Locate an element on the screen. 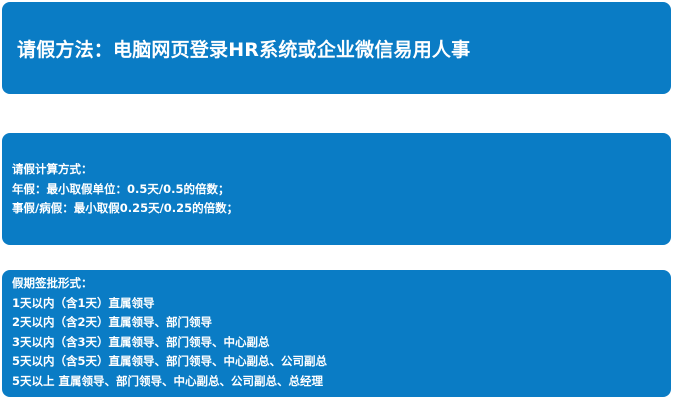  approval-rule-1-day: 1天以内（含1天）直属领导 is located at coordinates (83, 302).